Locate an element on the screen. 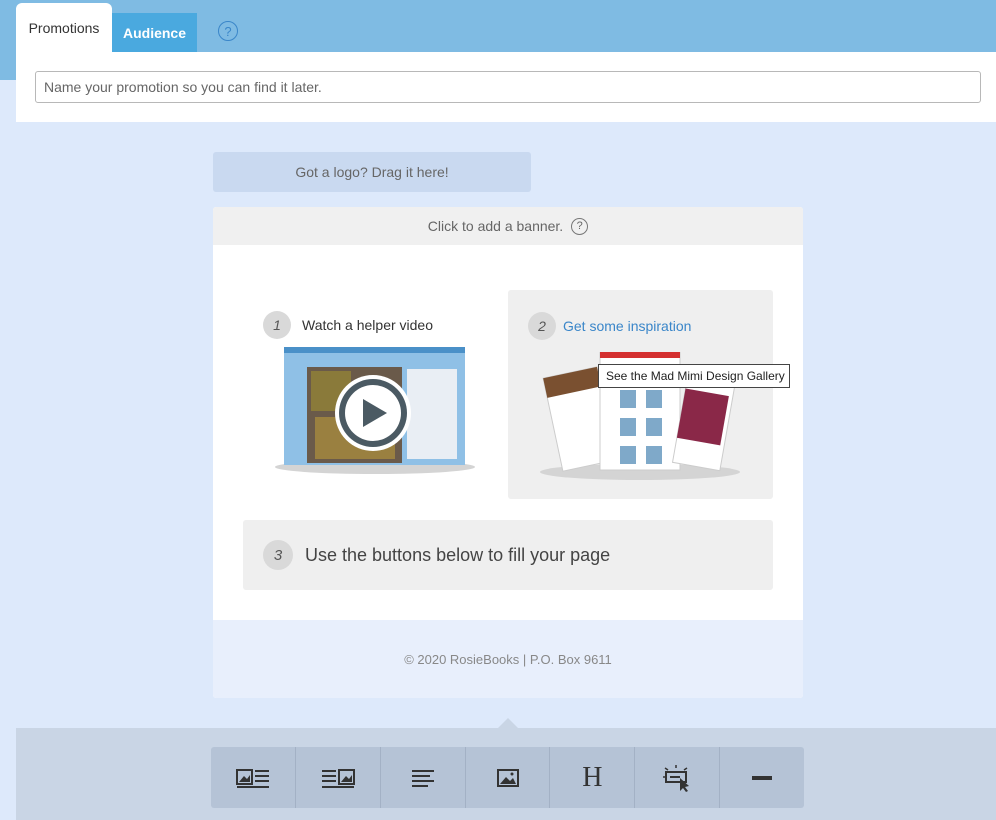 This screenshot has height=820, width=996. text-block-button is located at coordinates (423, 777).